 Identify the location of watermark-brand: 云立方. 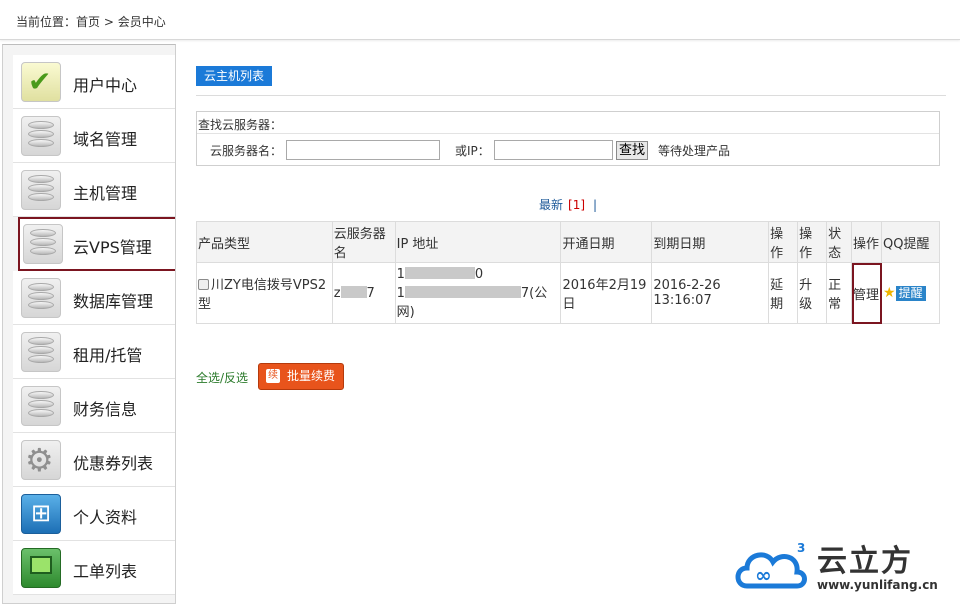
(865, 561).